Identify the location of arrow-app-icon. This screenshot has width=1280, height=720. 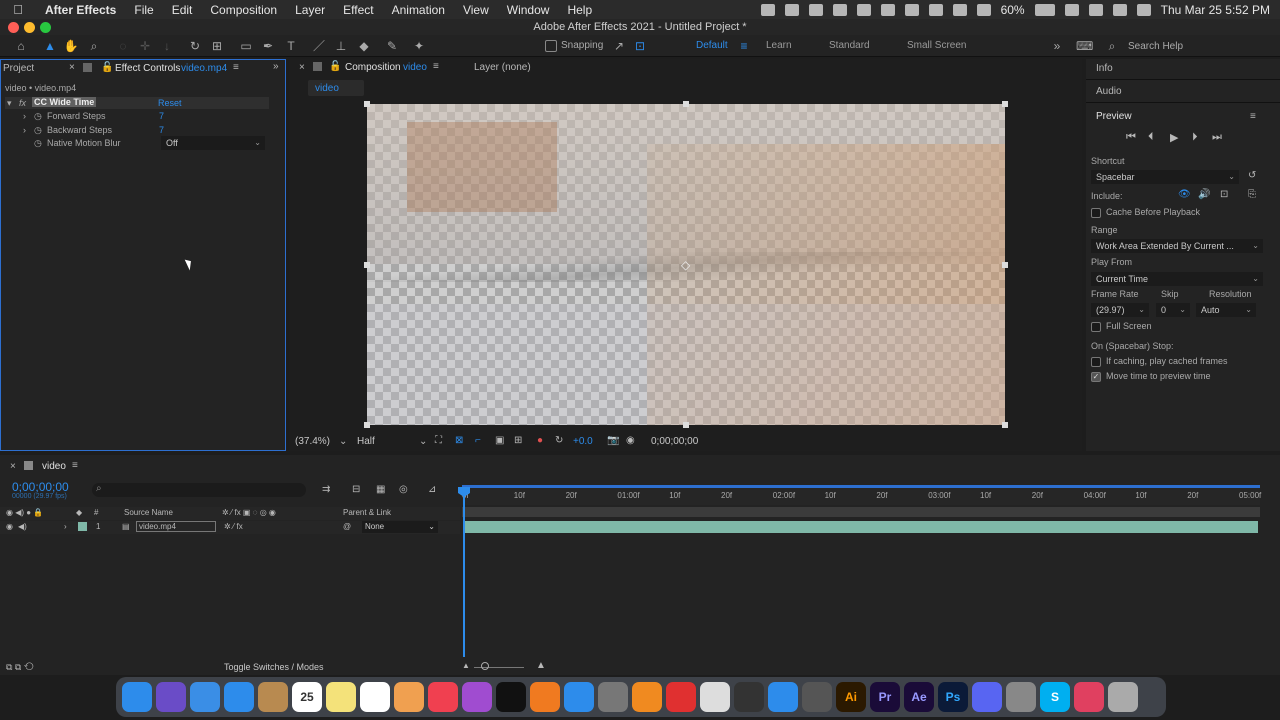
(783, 697).